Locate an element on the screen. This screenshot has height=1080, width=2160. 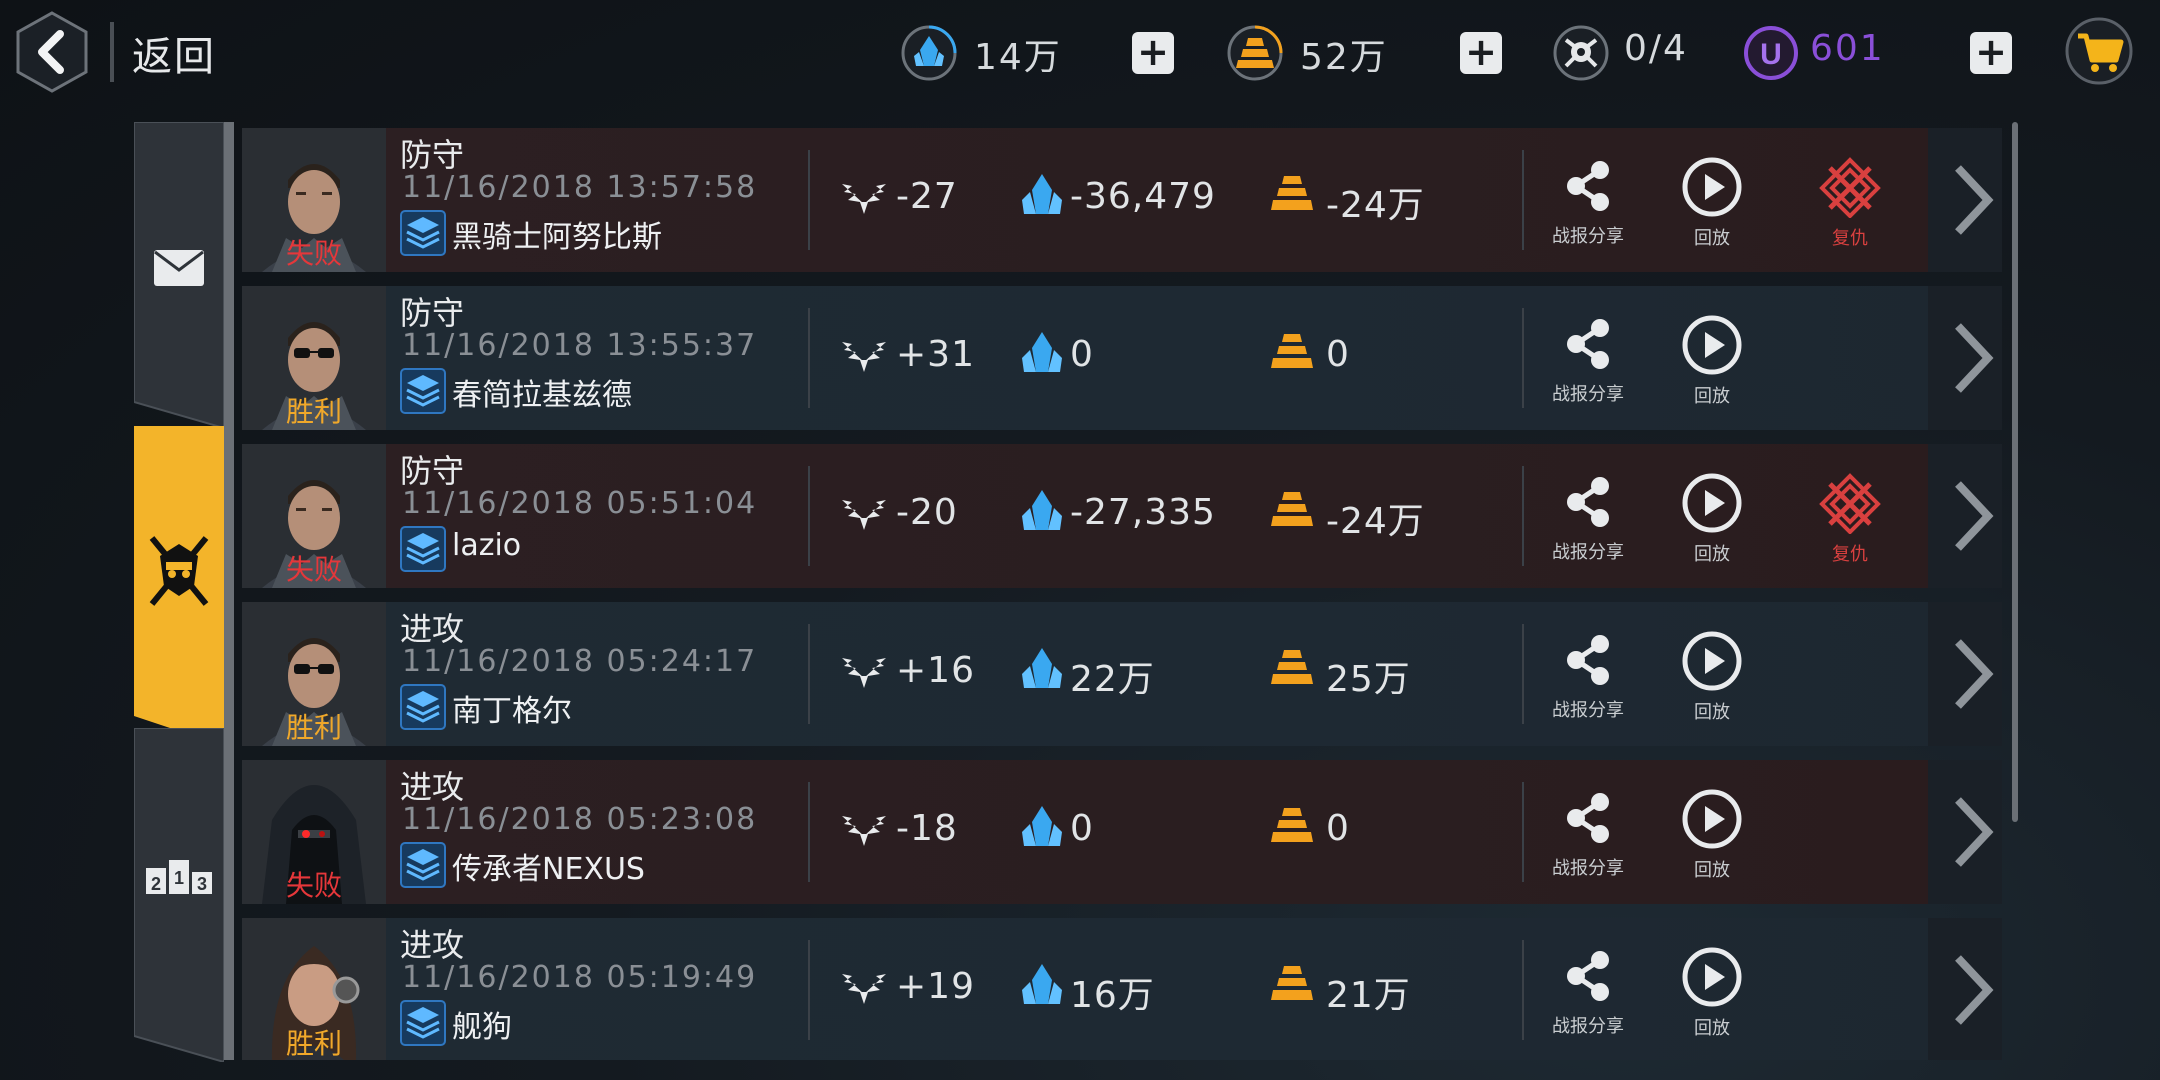
gold-value: 52万 is located at coordinates (1344, 57).